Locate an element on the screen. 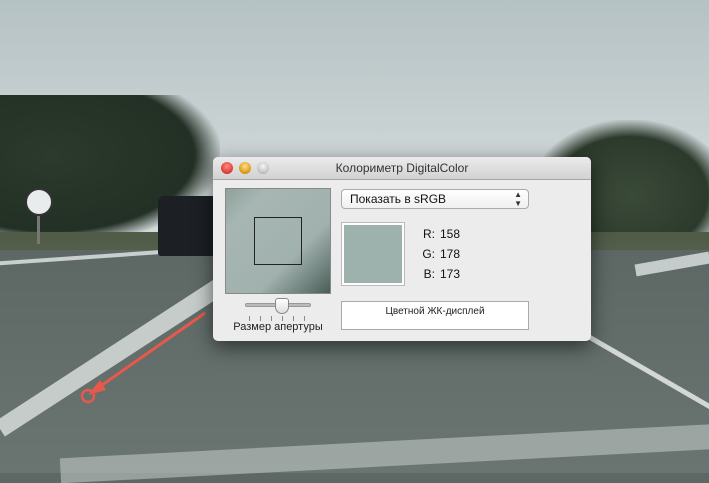  minimize-button is located at coordinates (245, 168).